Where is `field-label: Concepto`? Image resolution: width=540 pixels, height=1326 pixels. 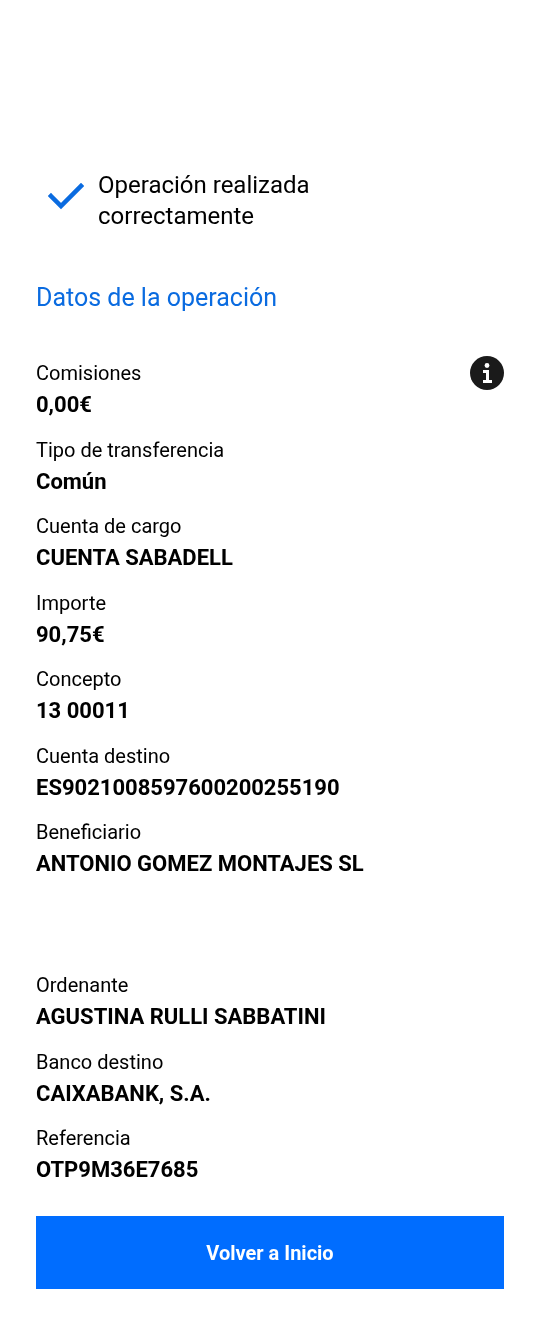
field-label: Concepto is located at coordinates (79, 679).